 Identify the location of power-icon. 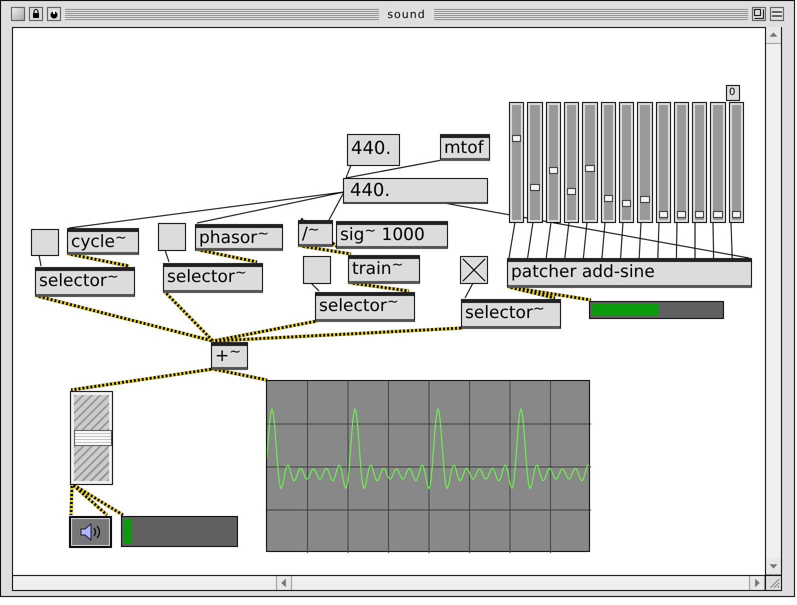
(54, 14).